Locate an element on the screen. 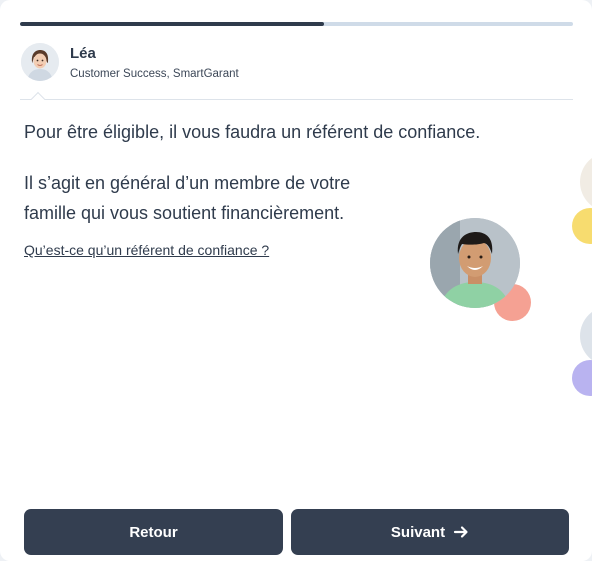  back-button: Retour is located at coordinates (153, 532).